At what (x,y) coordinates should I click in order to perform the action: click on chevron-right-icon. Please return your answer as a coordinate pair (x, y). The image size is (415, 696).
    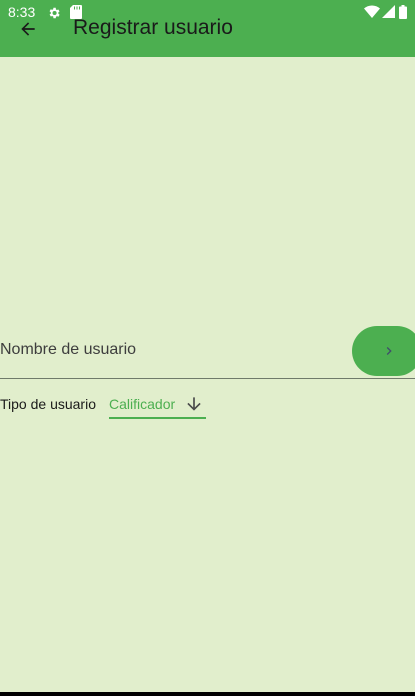
    Looking at the image, I should click on (389, 351).